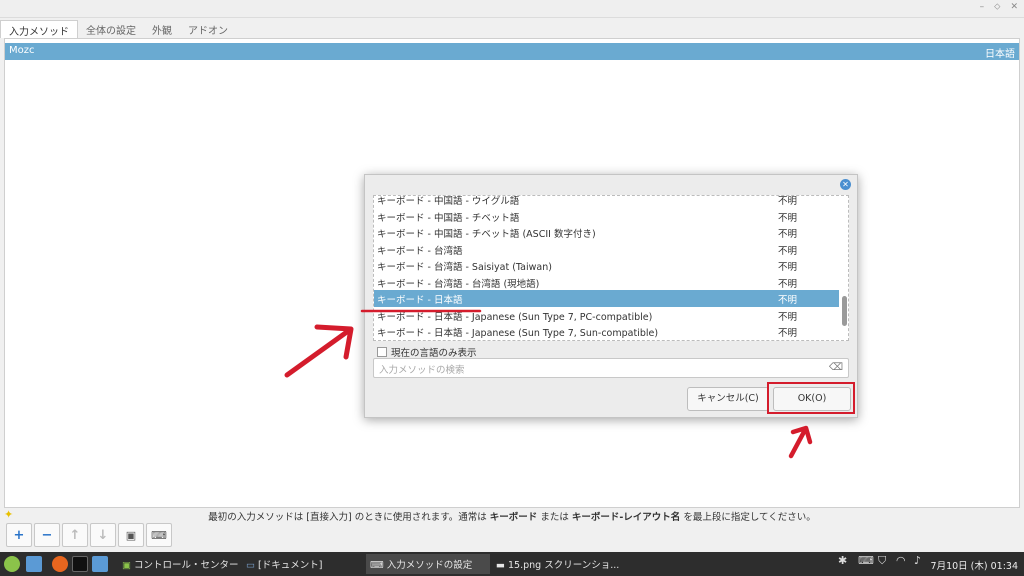 This screenshot has width=1024, height=576. What do you see at coordinates (606, 216) in the screenshot?
I see `input-method-list-item: キーボード - 中国語 - チベット語 不明` at bounding box center [606, 216].